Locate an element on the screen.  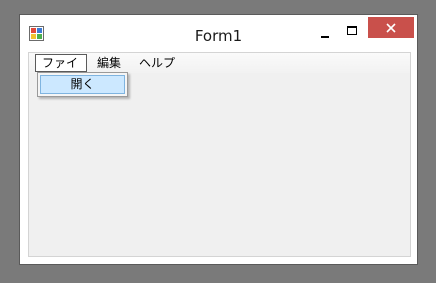
file-dropdown-menu: 開く is located at coordinates (82, 84).